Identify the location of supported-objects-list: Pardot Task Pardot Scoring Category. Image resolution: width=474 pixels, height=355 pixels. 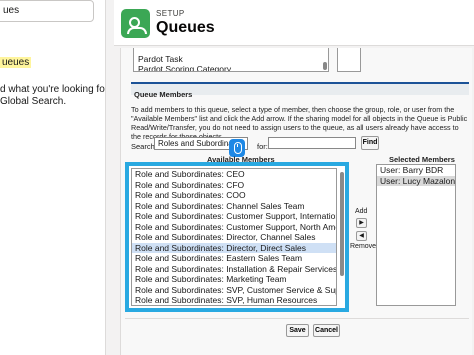
(231, 60).